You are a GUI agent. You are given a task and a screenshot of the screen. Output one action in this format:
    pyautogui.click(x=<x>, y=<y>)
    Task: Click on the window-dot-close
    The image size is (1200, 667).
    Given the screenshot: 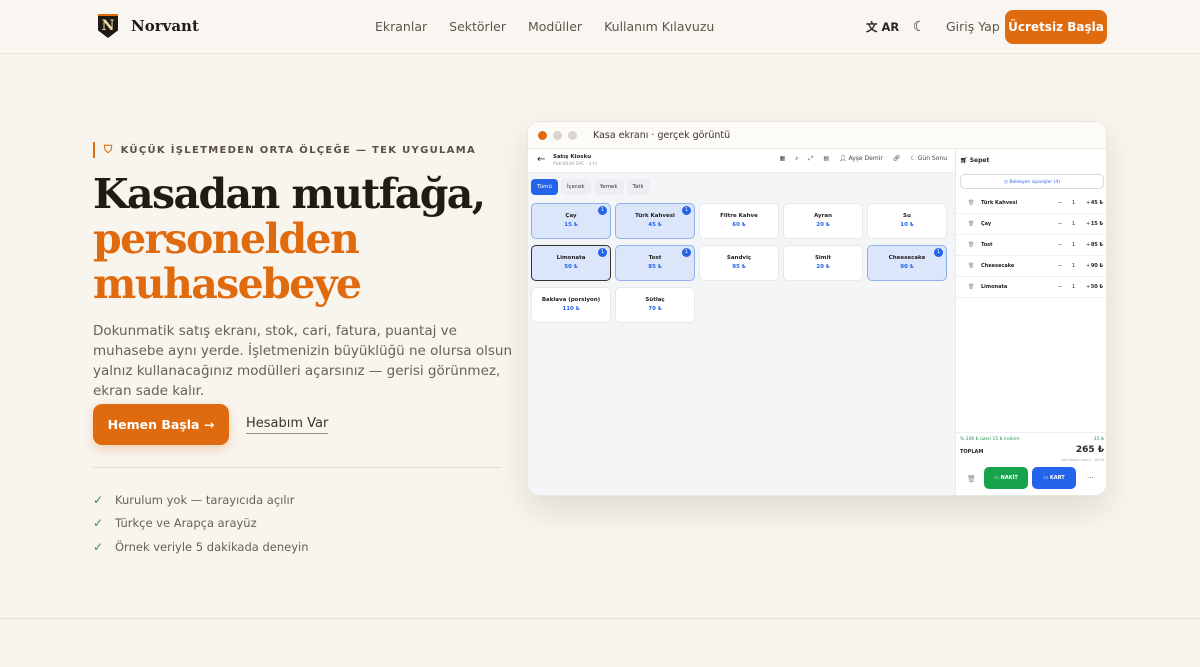 What is the action you would take?
    pyautogui.click(x=542, y=135)
    